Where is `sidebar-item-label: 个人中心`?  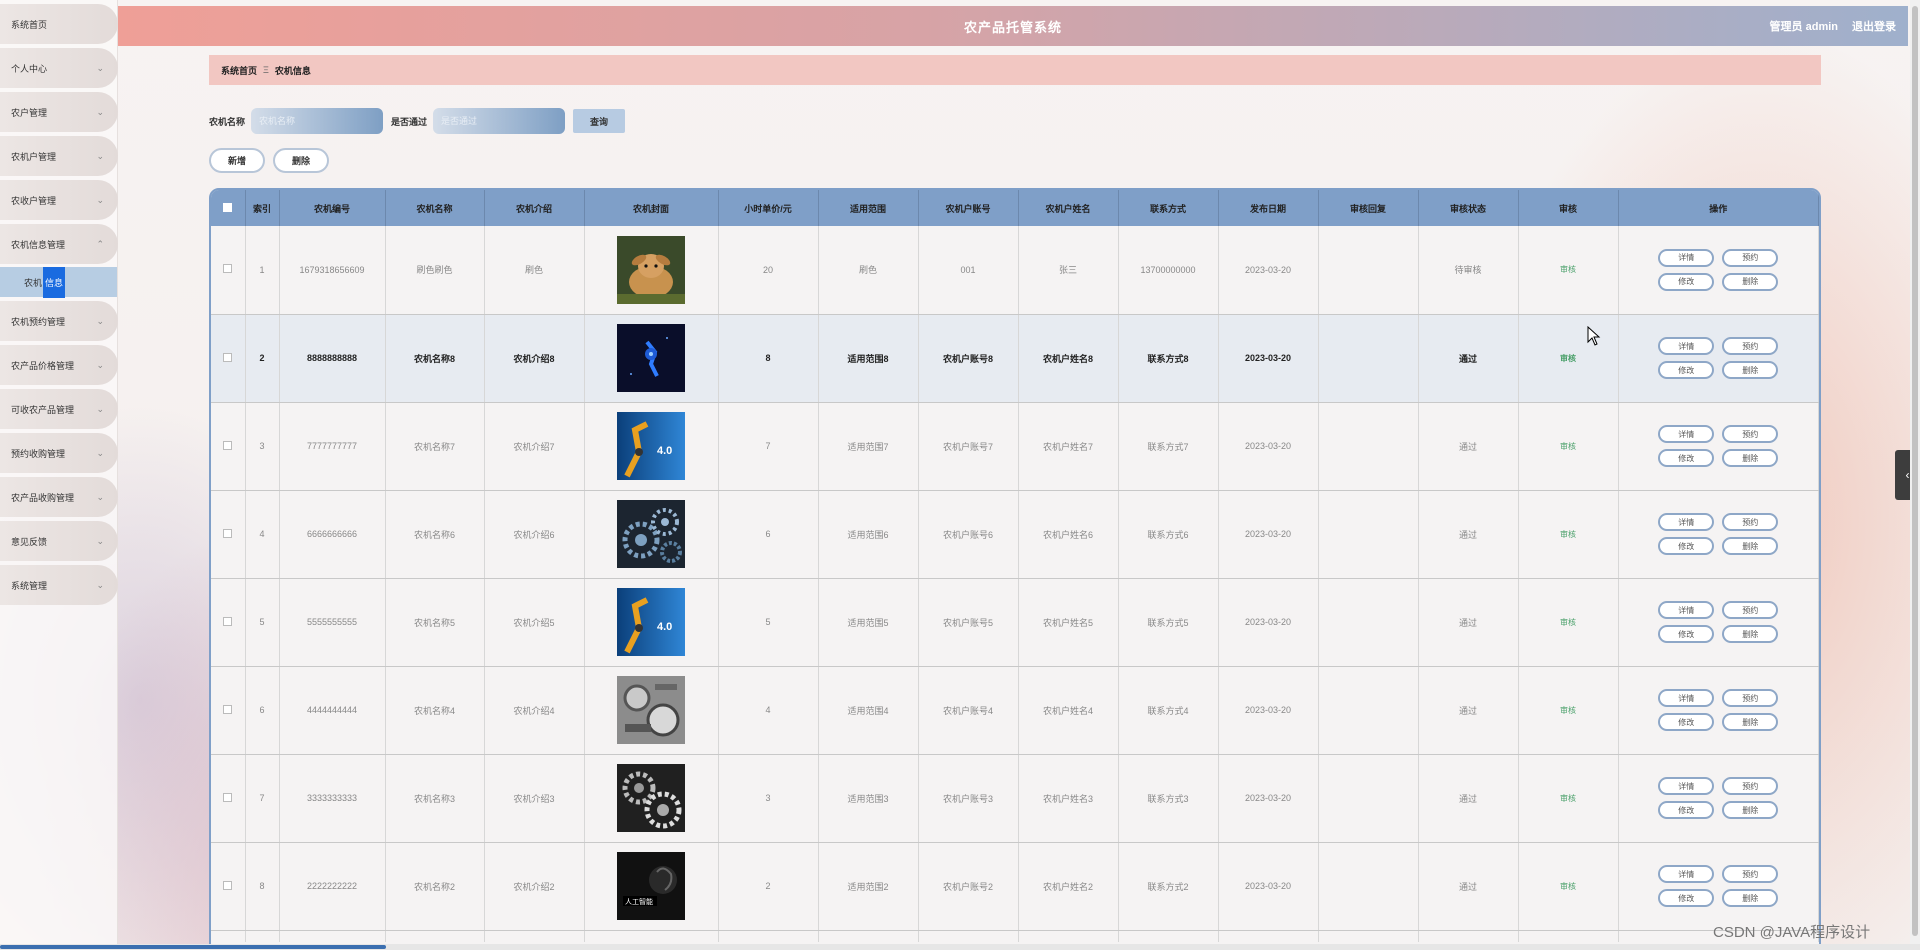 sidebar-item-label: 个人中心 is located at coordinates (29, 68).